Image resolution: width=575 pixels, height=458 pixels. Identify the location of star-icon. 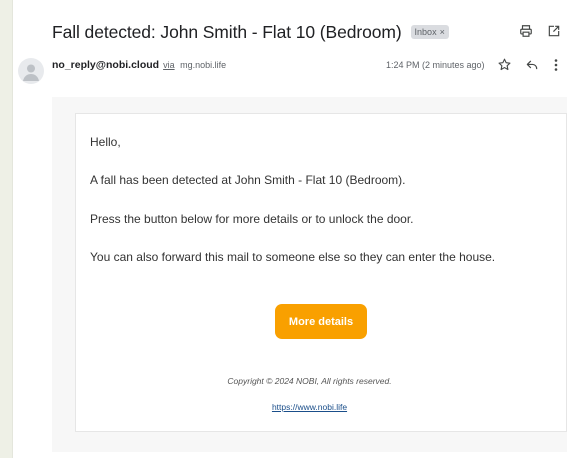
(504, 64).